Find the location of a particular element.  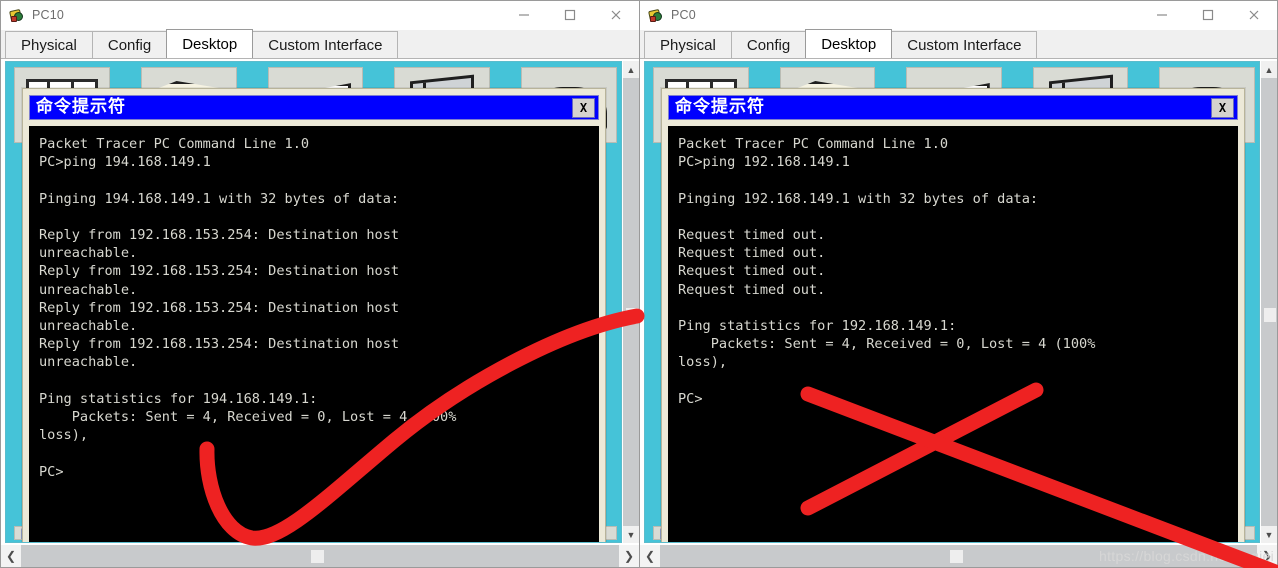

desktop-horizontal-scrollbar: ❮ ❯ is located at coordinates (320, 555).